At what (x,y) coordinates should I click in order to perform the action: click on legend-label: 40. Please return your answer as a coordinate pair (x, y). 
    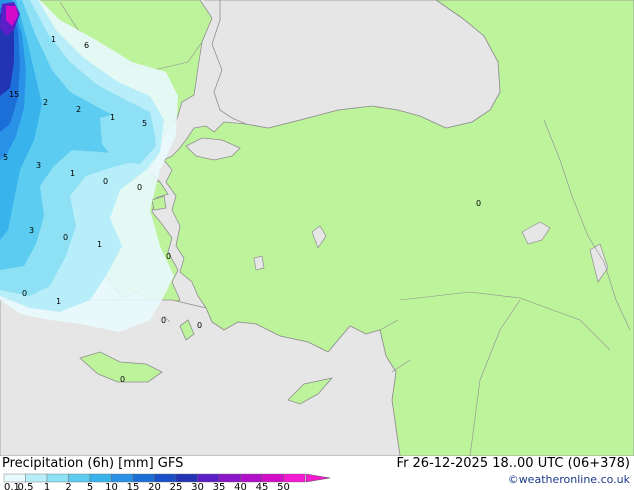
    Looking at the image, I should click on (240, 486).